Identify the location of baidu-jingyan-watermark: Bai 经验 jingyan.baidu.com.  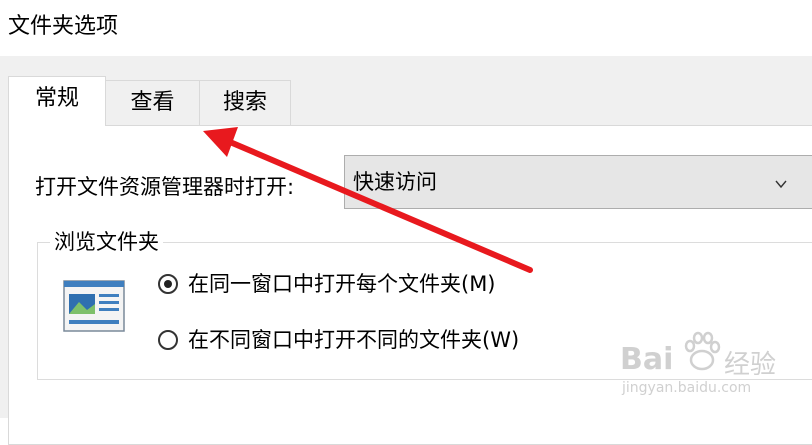
(715, 370).